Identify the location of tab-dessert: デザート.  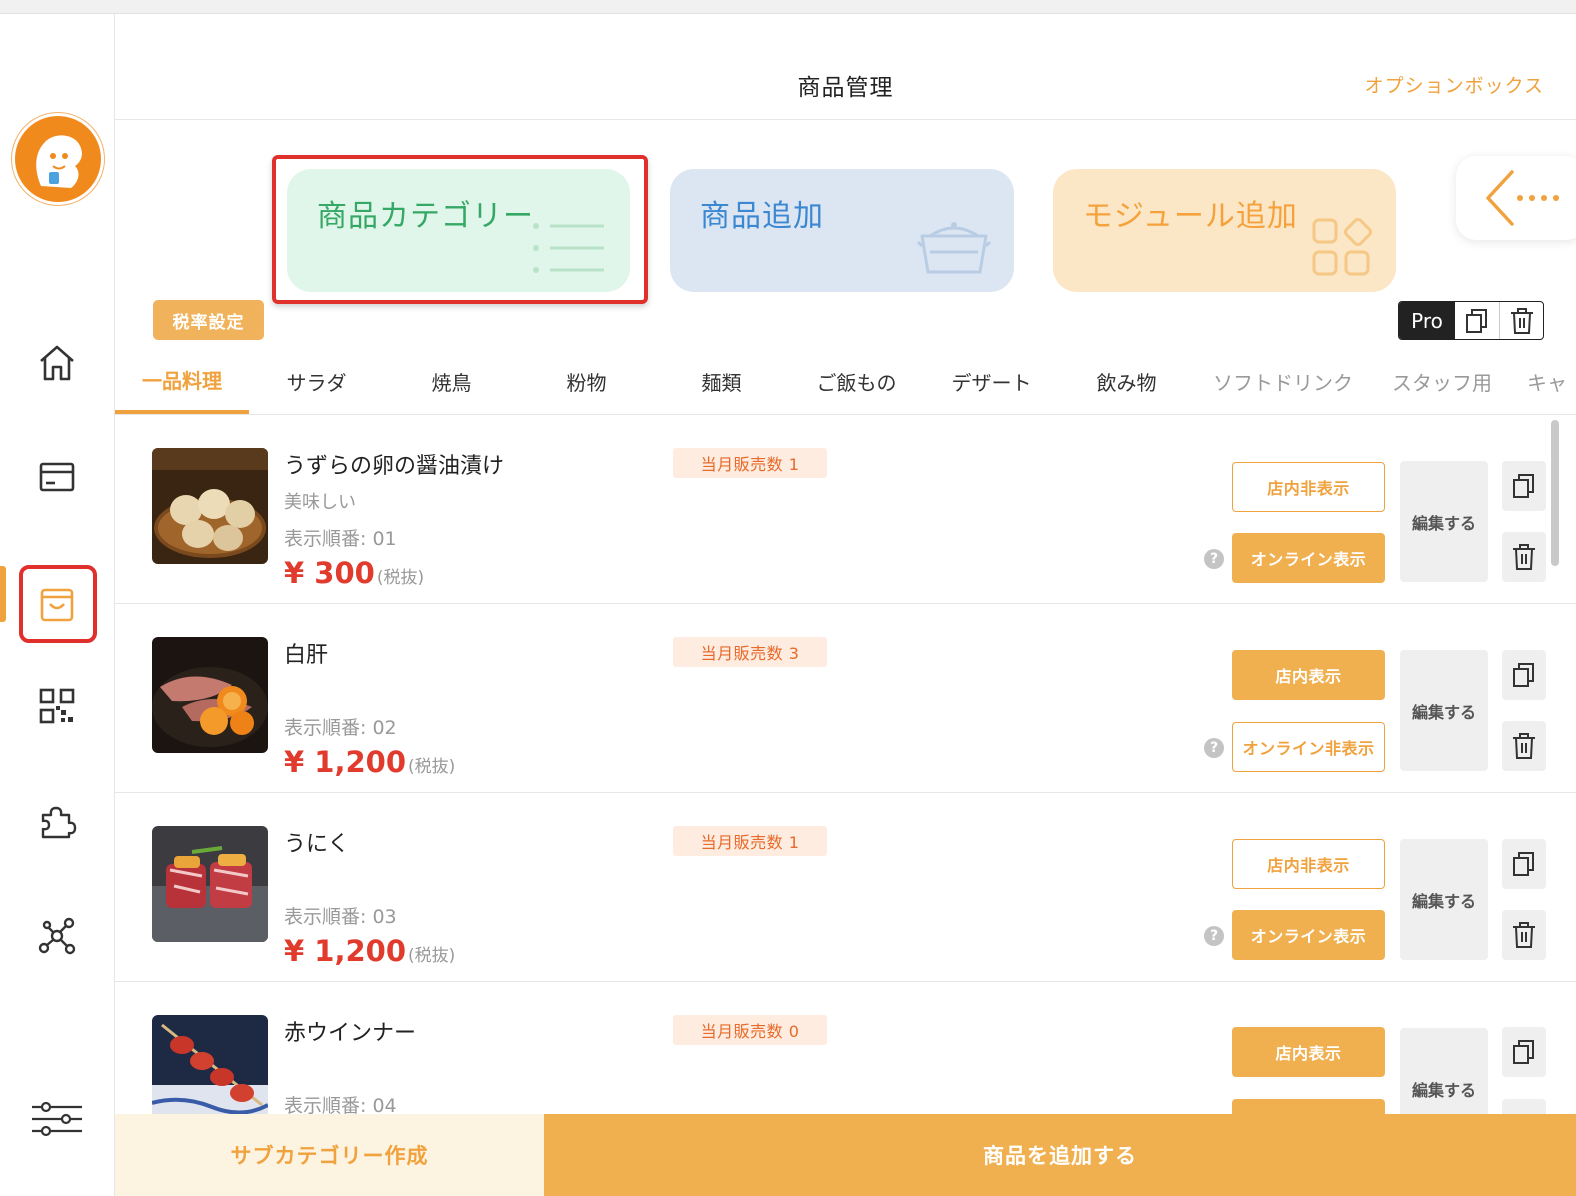
(991, 381).